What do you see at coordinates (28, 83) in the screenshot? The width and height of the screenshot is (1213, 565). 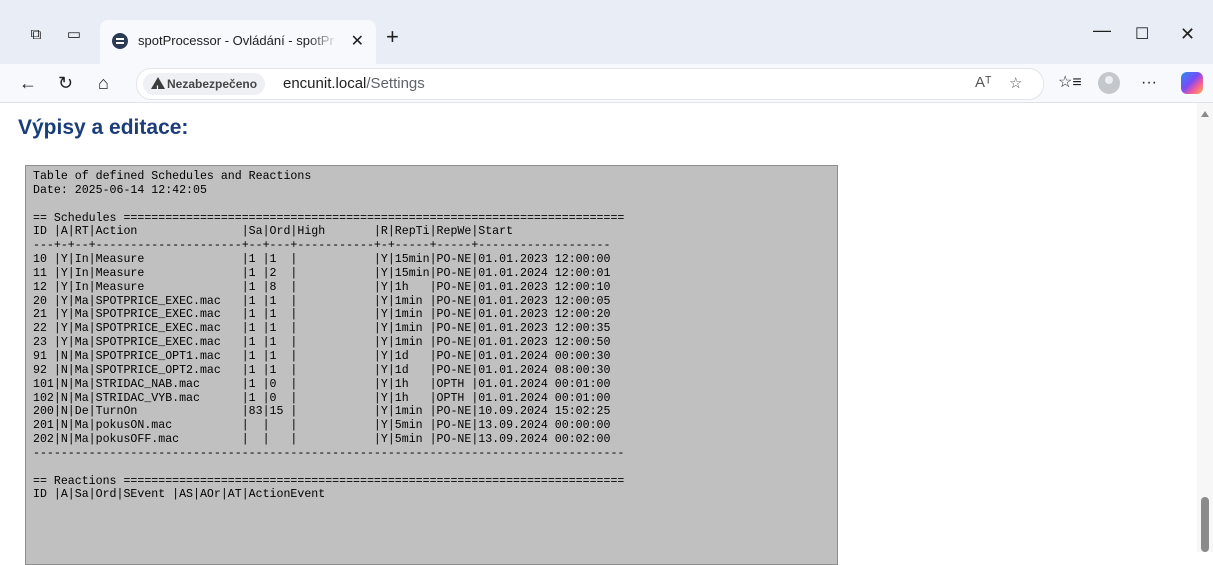 I see `back-icon: ←` at bounding box center [28, 83].